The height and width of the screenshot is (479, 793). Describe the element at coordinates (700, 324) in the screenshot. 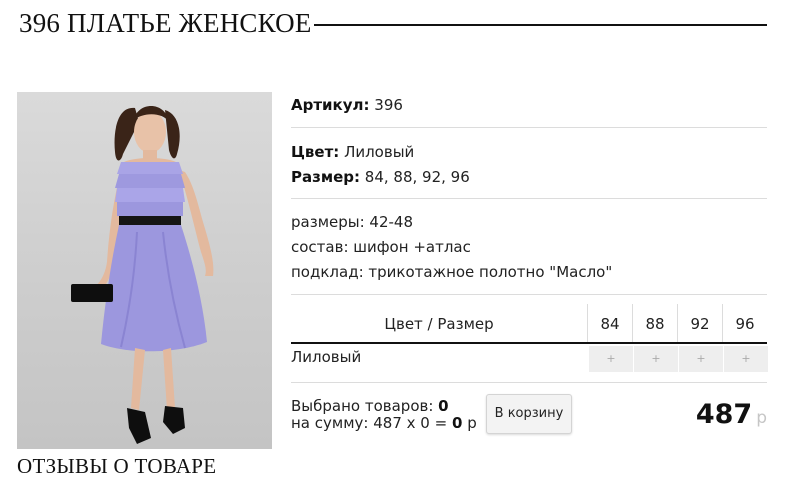

I see `size-header-92: 92` at that location.